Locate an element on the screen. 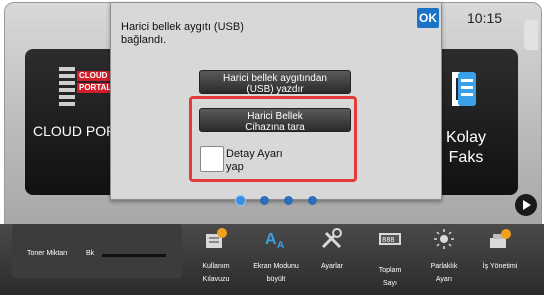 This screenshot has height=295, width=544. manual-label-line1: Kullanım is located at coordinates (216, 266).